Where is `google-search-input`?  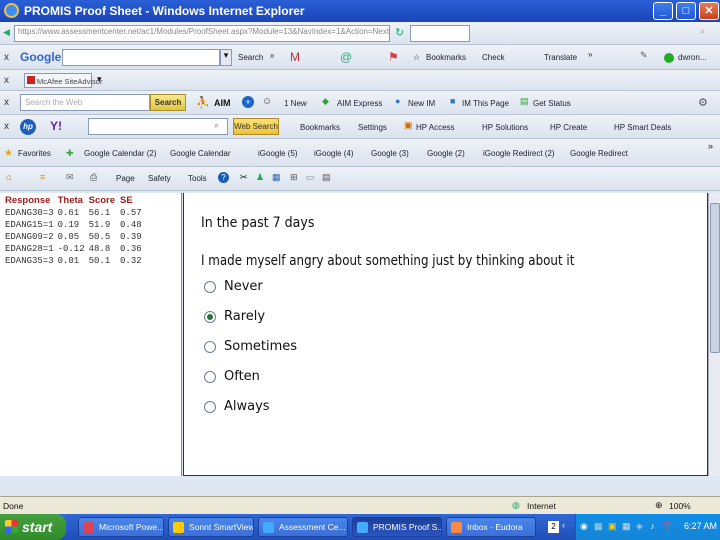
google-search-input is located at coordinates (141, 57).